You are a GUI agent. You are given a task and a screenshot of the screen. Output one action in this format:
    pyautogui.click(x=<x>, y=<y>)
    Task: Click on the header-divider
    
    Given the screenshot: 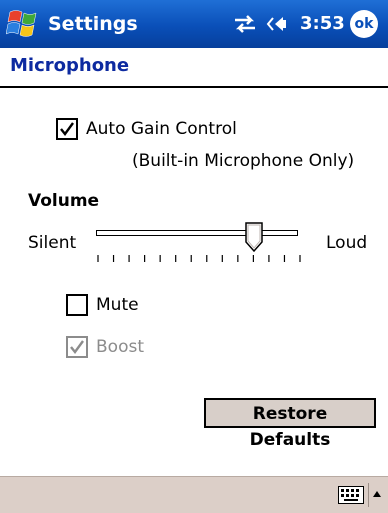 What is the action you would take?
    pyautogui.click(x=194, y=87)
    